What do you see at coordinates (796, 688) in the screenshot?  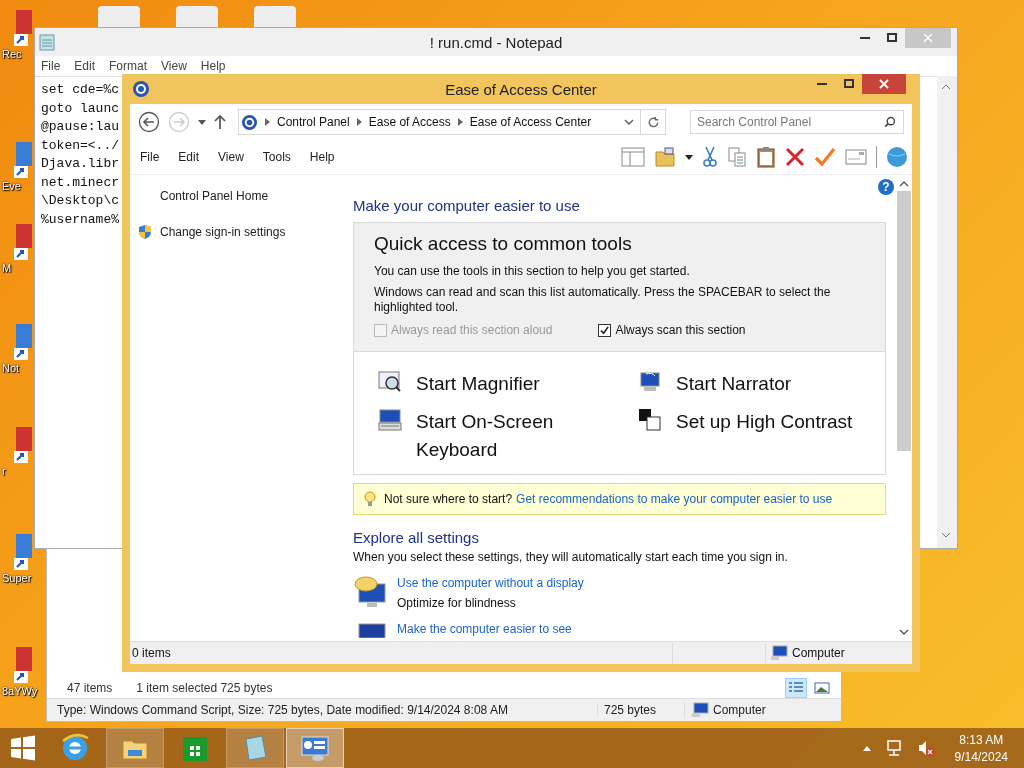 I see `details-view-button` at bounding box center [796, 688].